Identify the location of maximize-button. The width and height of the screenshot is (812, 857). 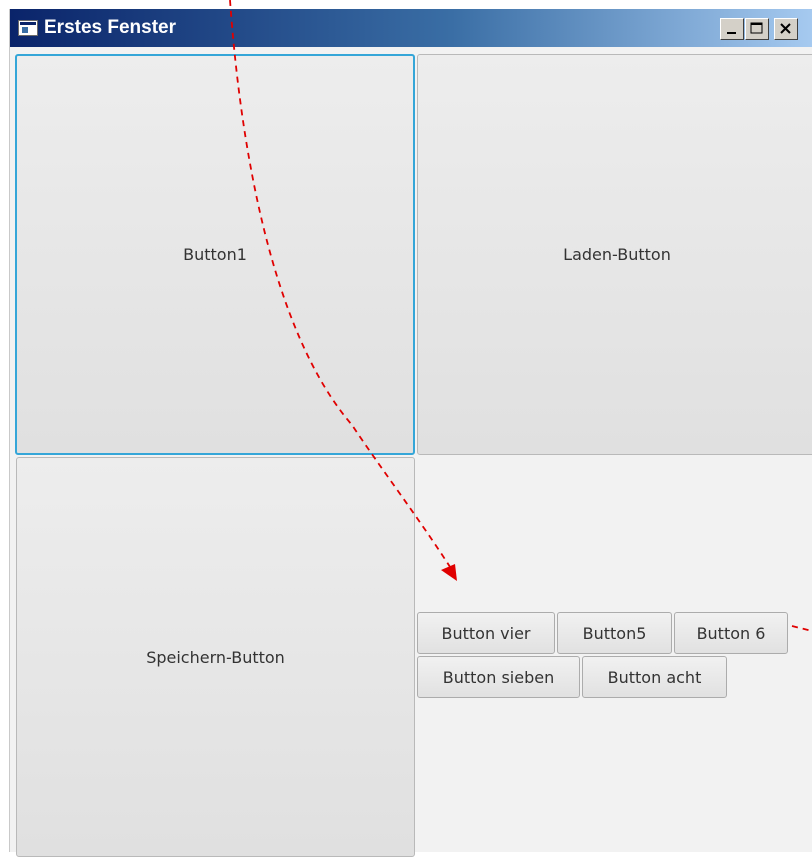
(757, 29).